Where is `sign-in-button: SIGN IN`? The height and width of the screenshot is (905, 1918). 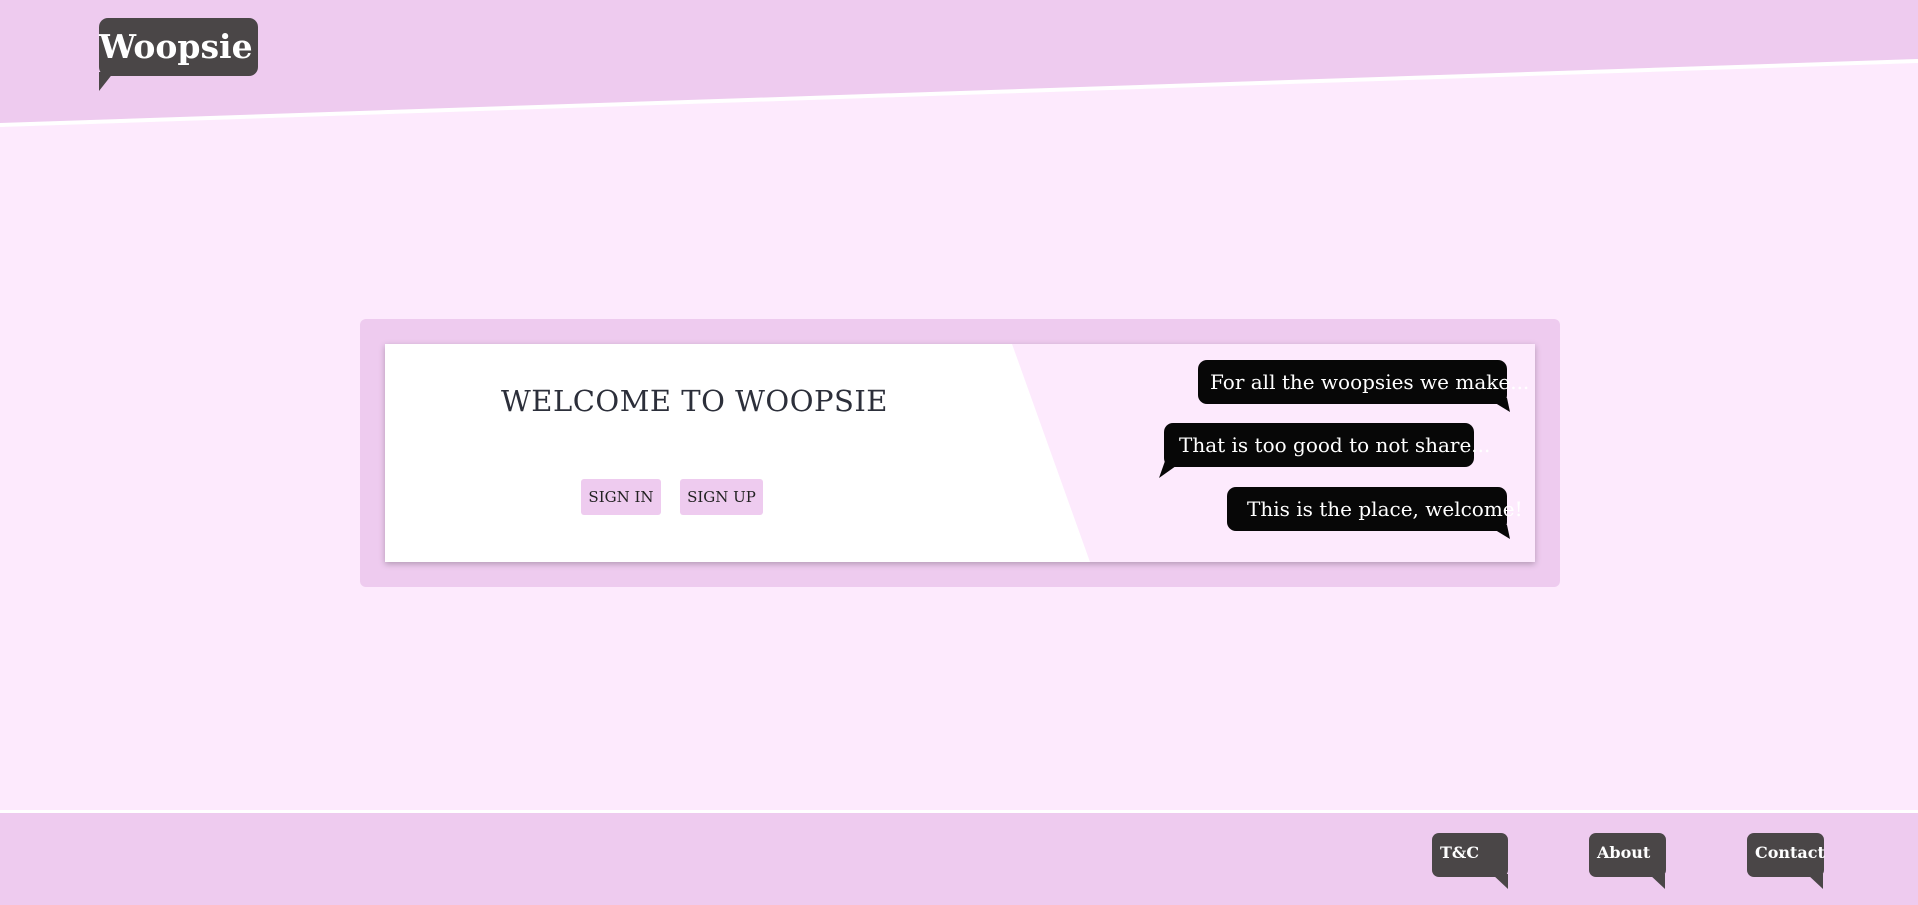
sign-in-button: SIGN IN is located at coordinates (621, 497).